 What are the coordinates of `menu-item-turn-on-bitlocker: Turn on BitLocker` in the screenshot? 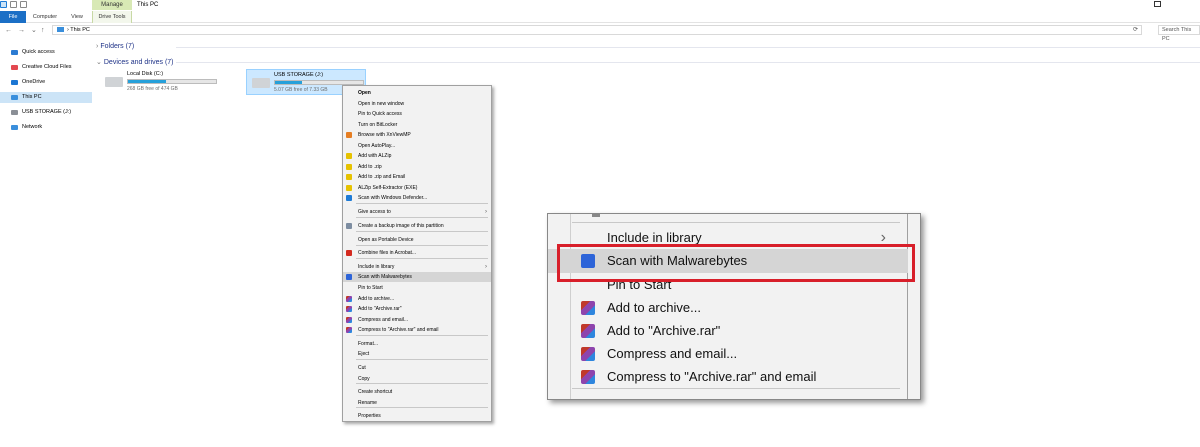 It's located at (417, 125).